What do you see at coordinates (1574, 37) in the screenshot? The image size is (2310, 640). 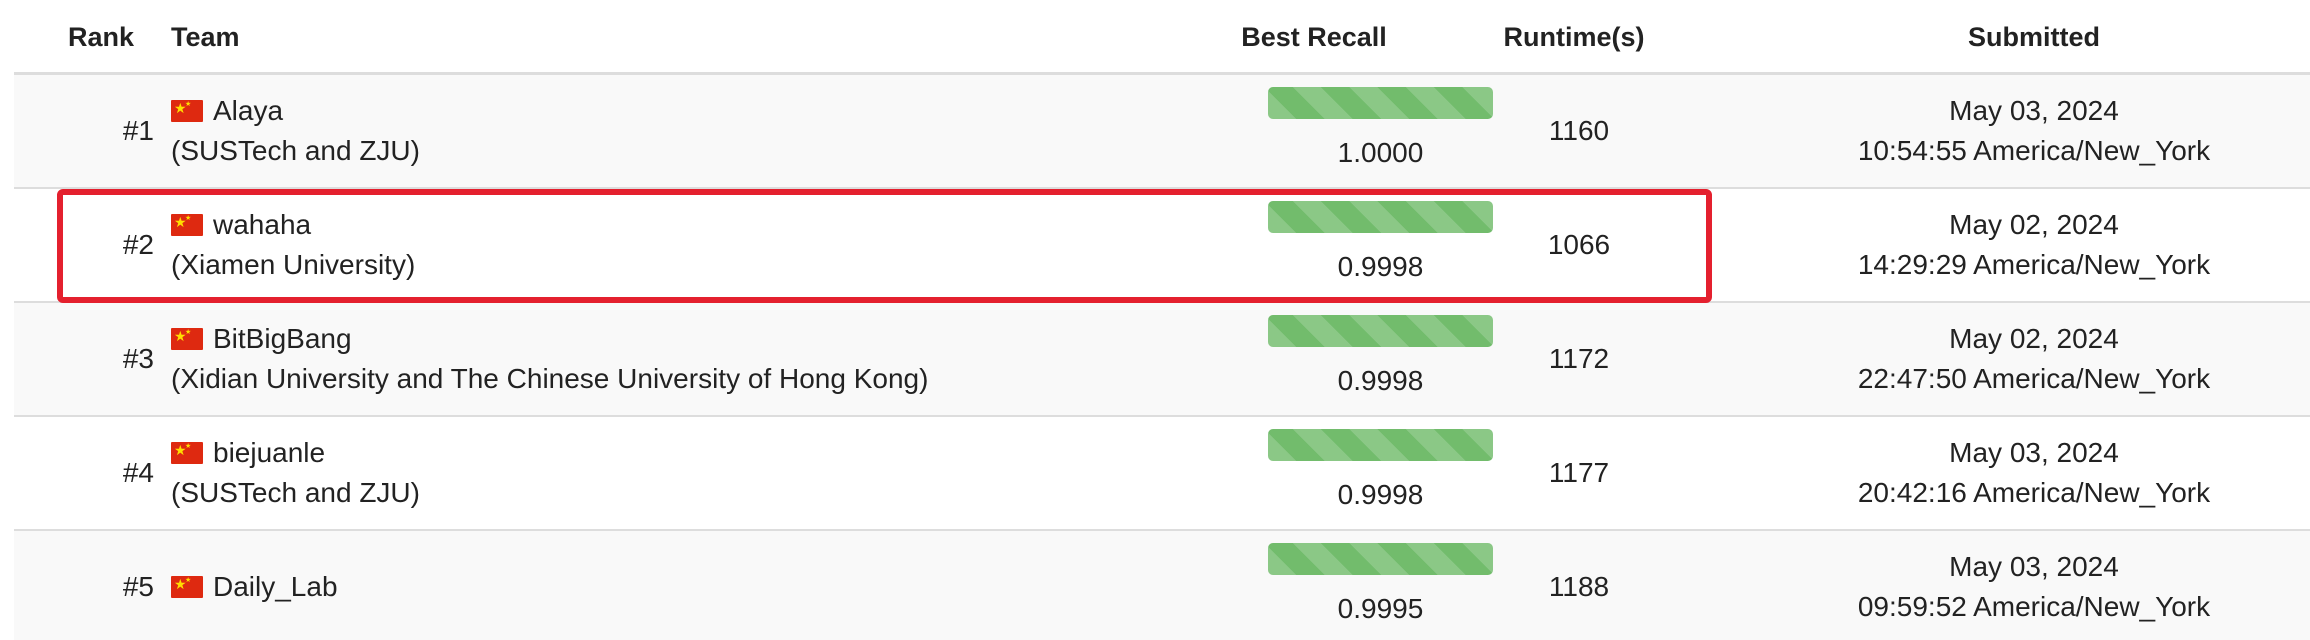 I see `header-runtime: Runtime(s)` at bounding box center [1574, 37].